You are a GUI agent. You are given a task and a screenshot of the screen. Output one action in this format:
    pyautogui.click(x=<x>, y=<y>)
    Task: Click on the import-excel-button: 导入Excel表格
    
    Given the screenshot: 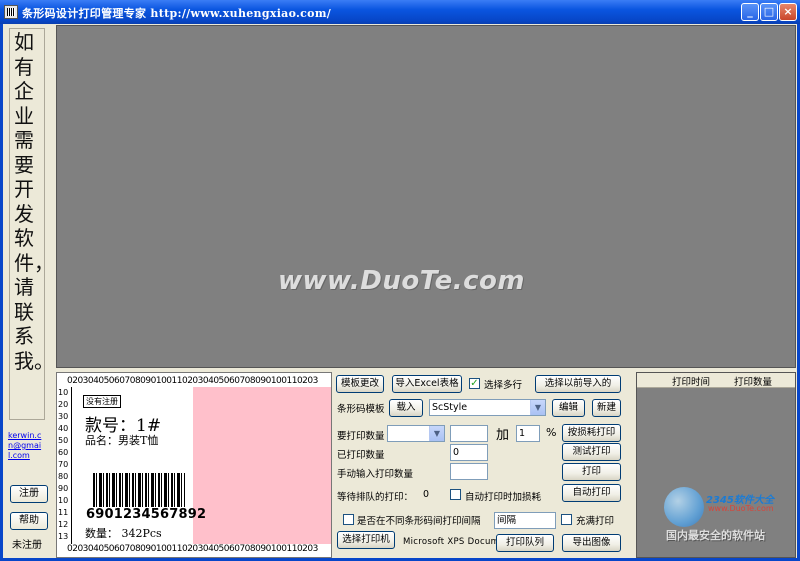 What is the action you would take?
    pyautogui.click(x=427, y=384)
    